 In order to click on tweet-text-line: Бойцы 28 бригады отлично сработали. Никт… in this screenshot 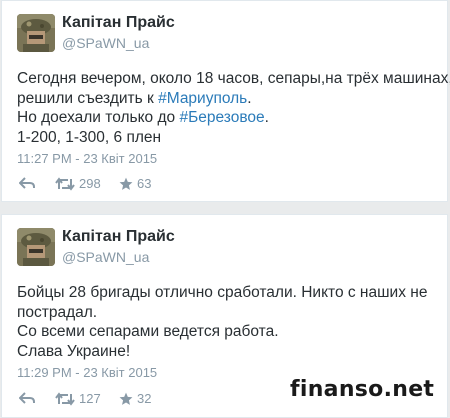, I will do `click(222, 292)`.